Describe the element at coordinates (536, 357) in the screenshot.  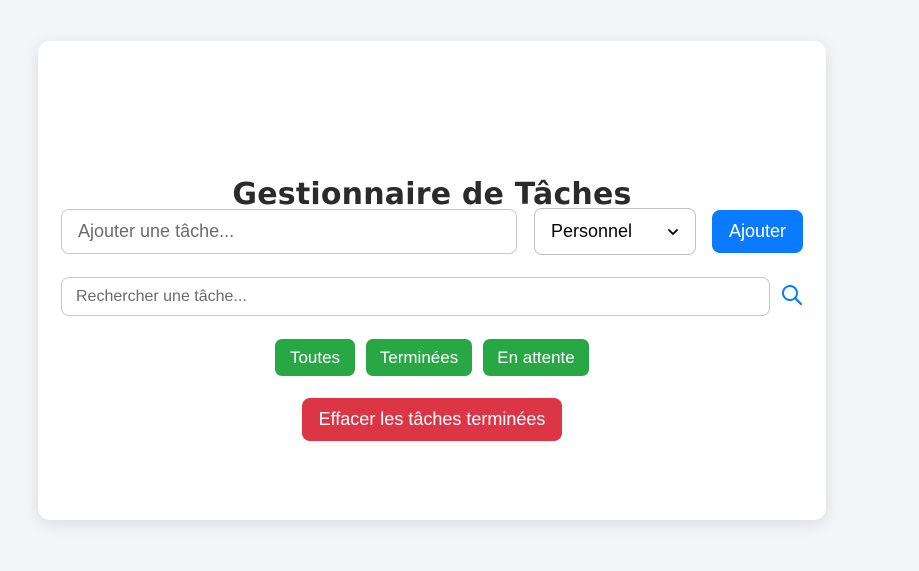
I see `filter-pending-button: En attente` at that location.